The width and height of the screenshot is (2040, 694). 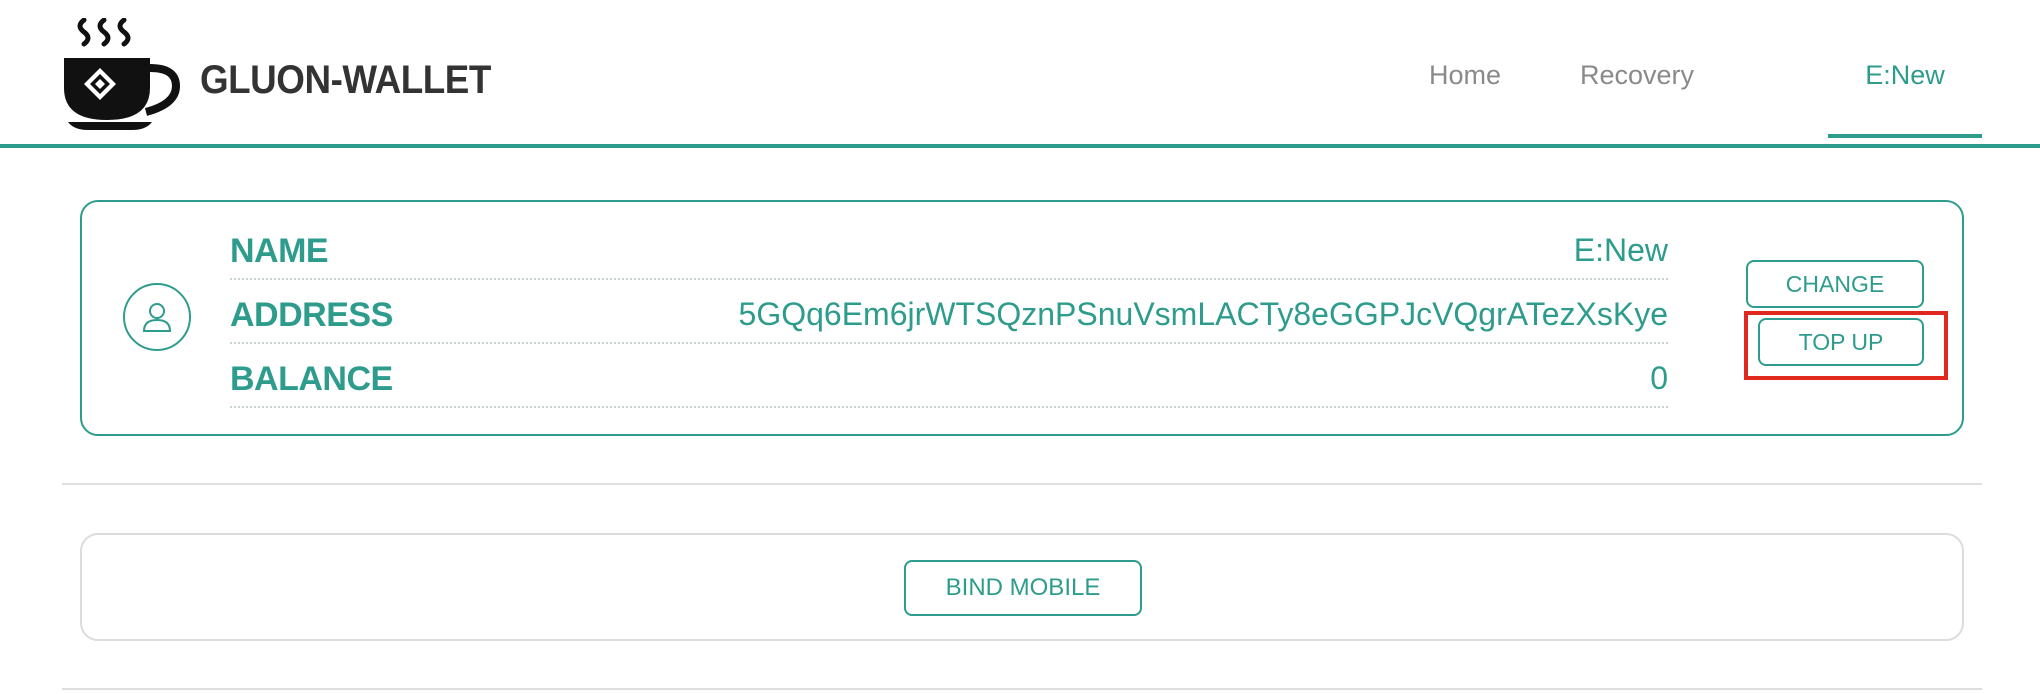 I want to click on nav-home: Home, so click(x=1465, y=75).